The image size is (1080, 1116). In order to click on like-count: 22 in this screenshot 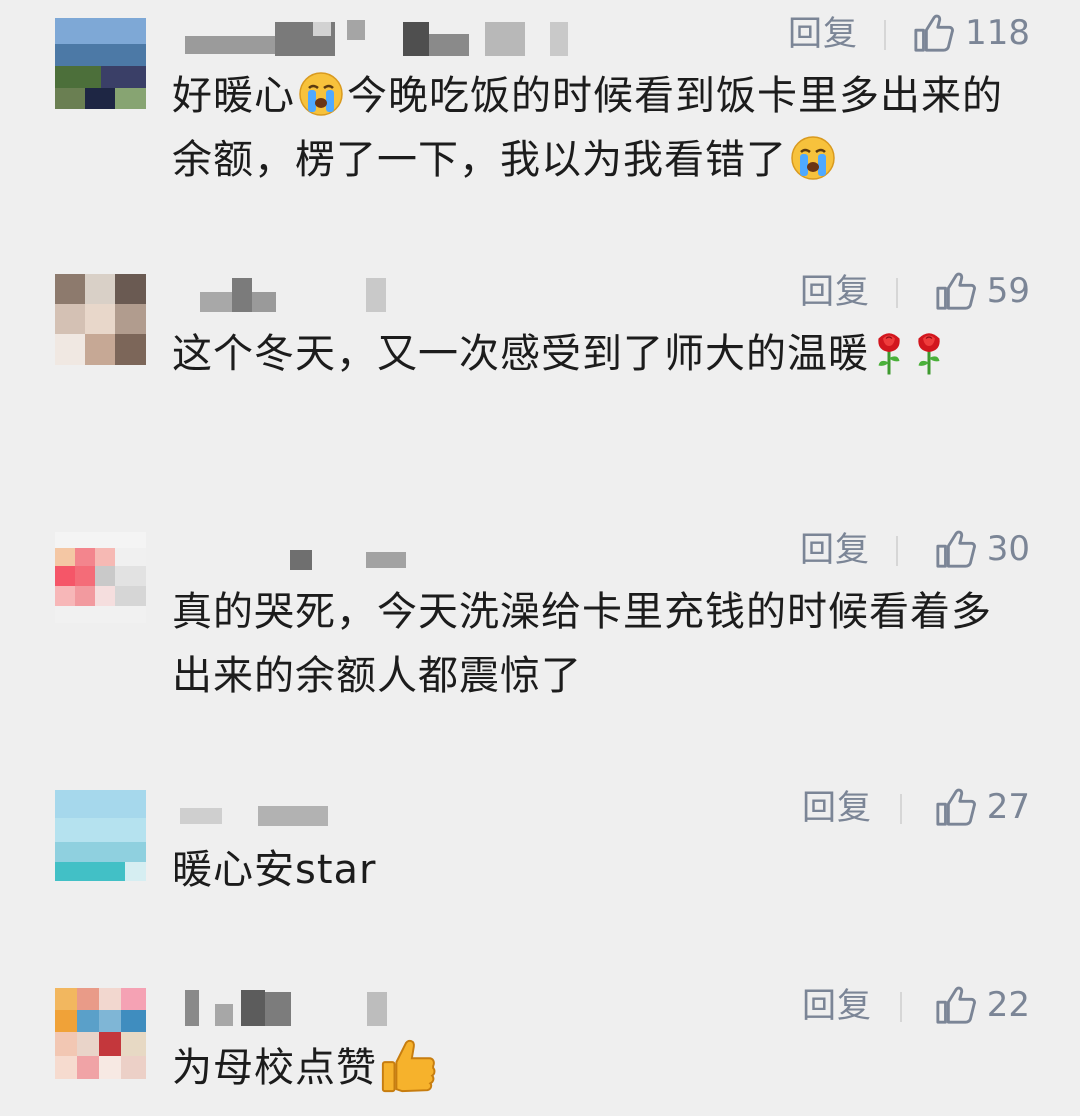, I will do `click(1008, 1005)`.